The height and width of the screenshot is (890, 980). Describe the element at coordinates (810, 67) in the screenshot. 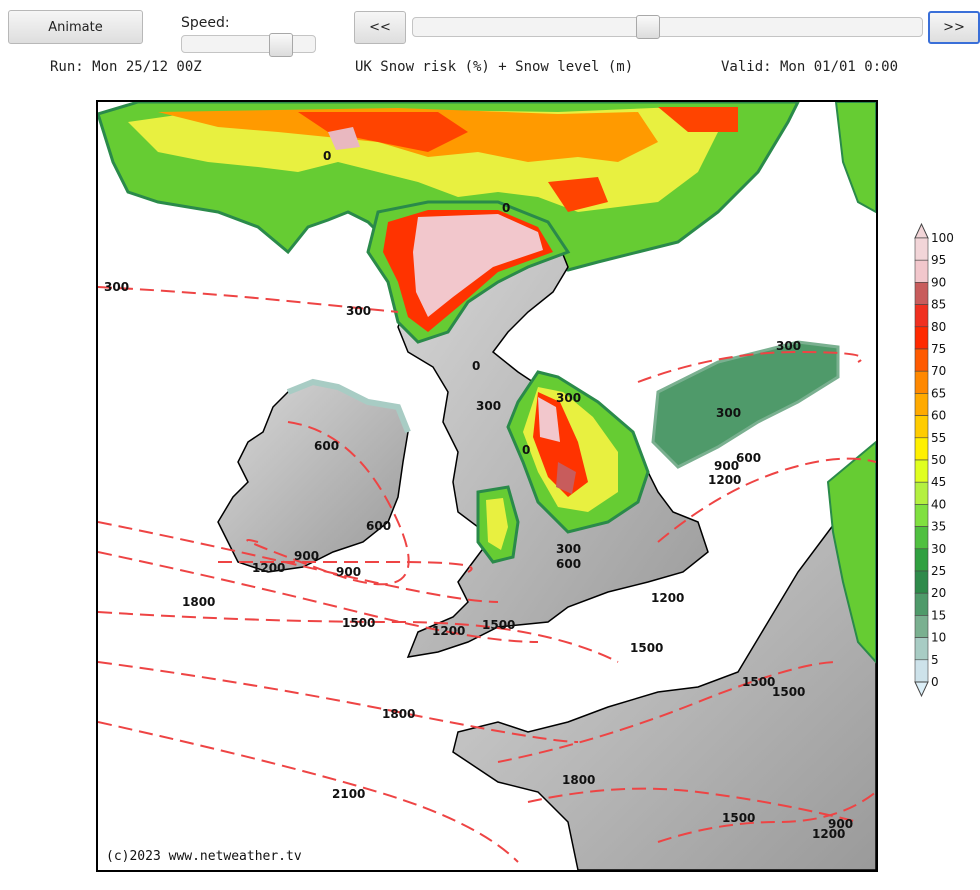

I see `valid-time: Valid: Mon 01/01 0:00` at that location.